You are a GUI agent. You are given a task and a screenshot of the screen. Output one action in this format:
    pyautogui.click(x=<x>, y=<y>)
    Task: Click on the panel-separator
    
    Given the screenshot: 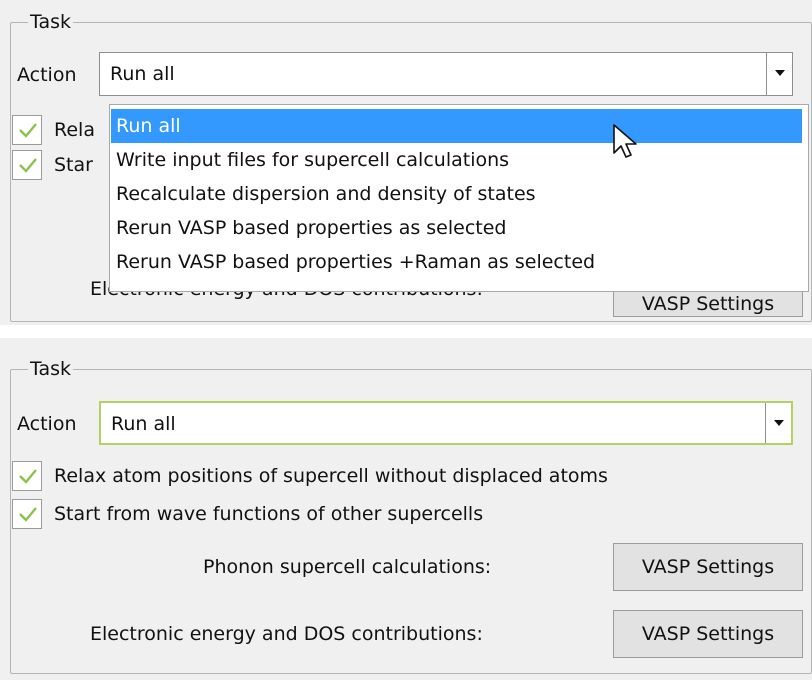 What is the action you would take?
    pyautogui.click(x=406, y=331)
    